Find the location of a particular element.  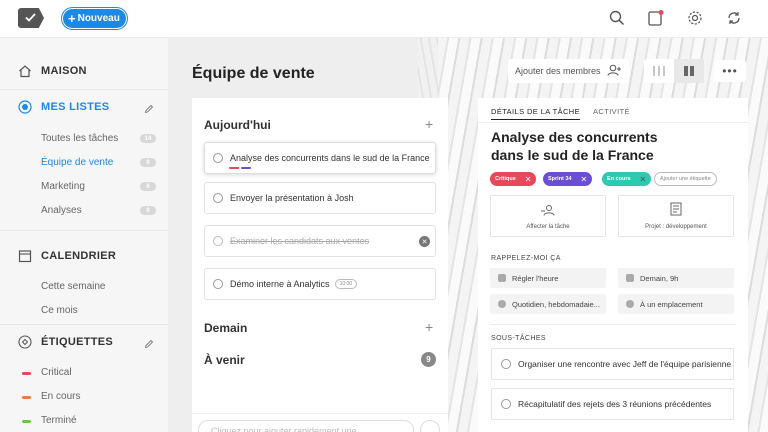

task-item: Envoyer la présentation à Josh is located at coordinates (320, 198).